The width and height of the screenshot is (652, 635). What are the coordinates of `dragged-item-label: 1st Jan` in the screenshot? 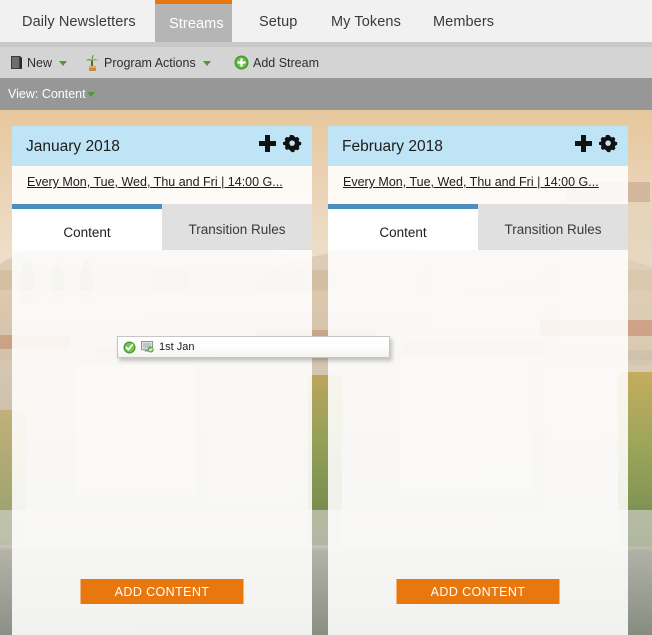 It's located at (177, 347).